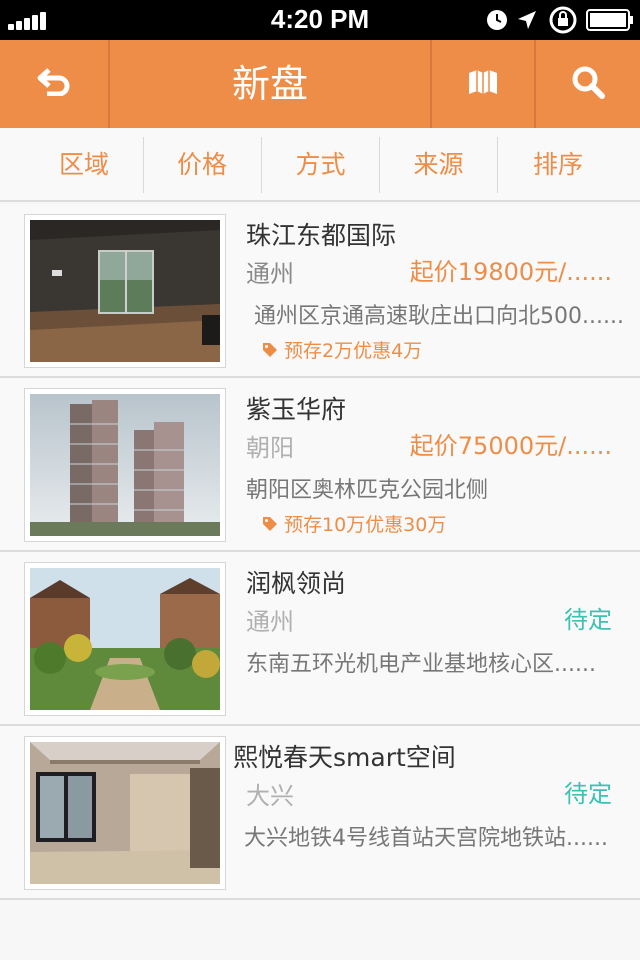  Describe the element at coordinates (367, 490) in the screenshot. I see `listing-address: 朝阳区奥林匹克公园北侧` at that location.